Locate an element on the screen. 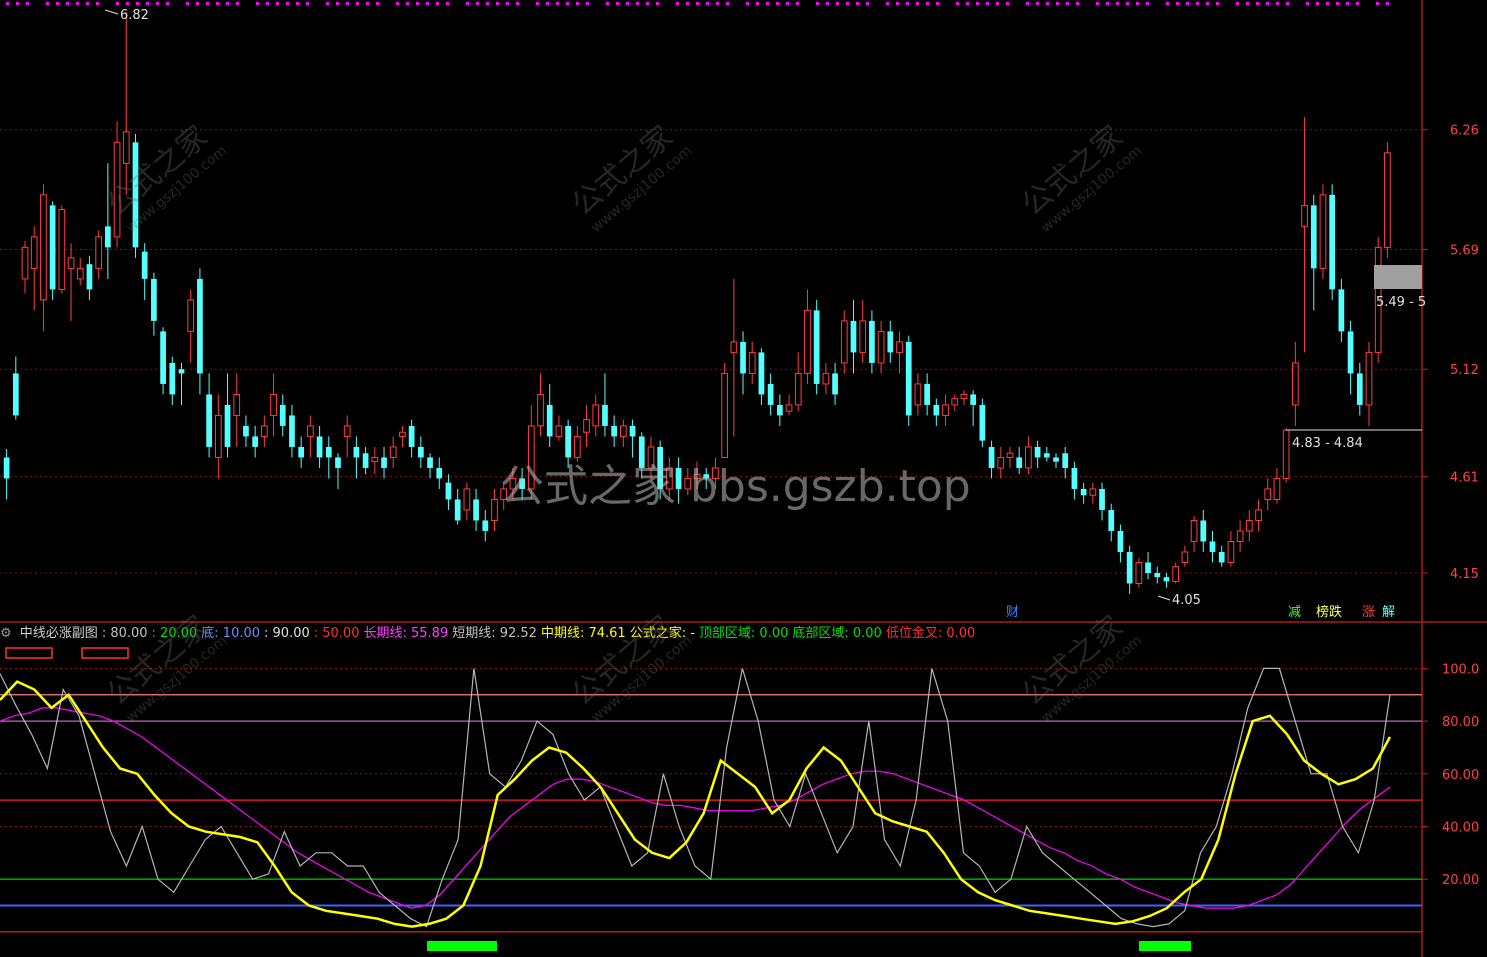 The image size is (1487, 957). legend-item: 中线必涨副图 is located at coordinates (58, 633).